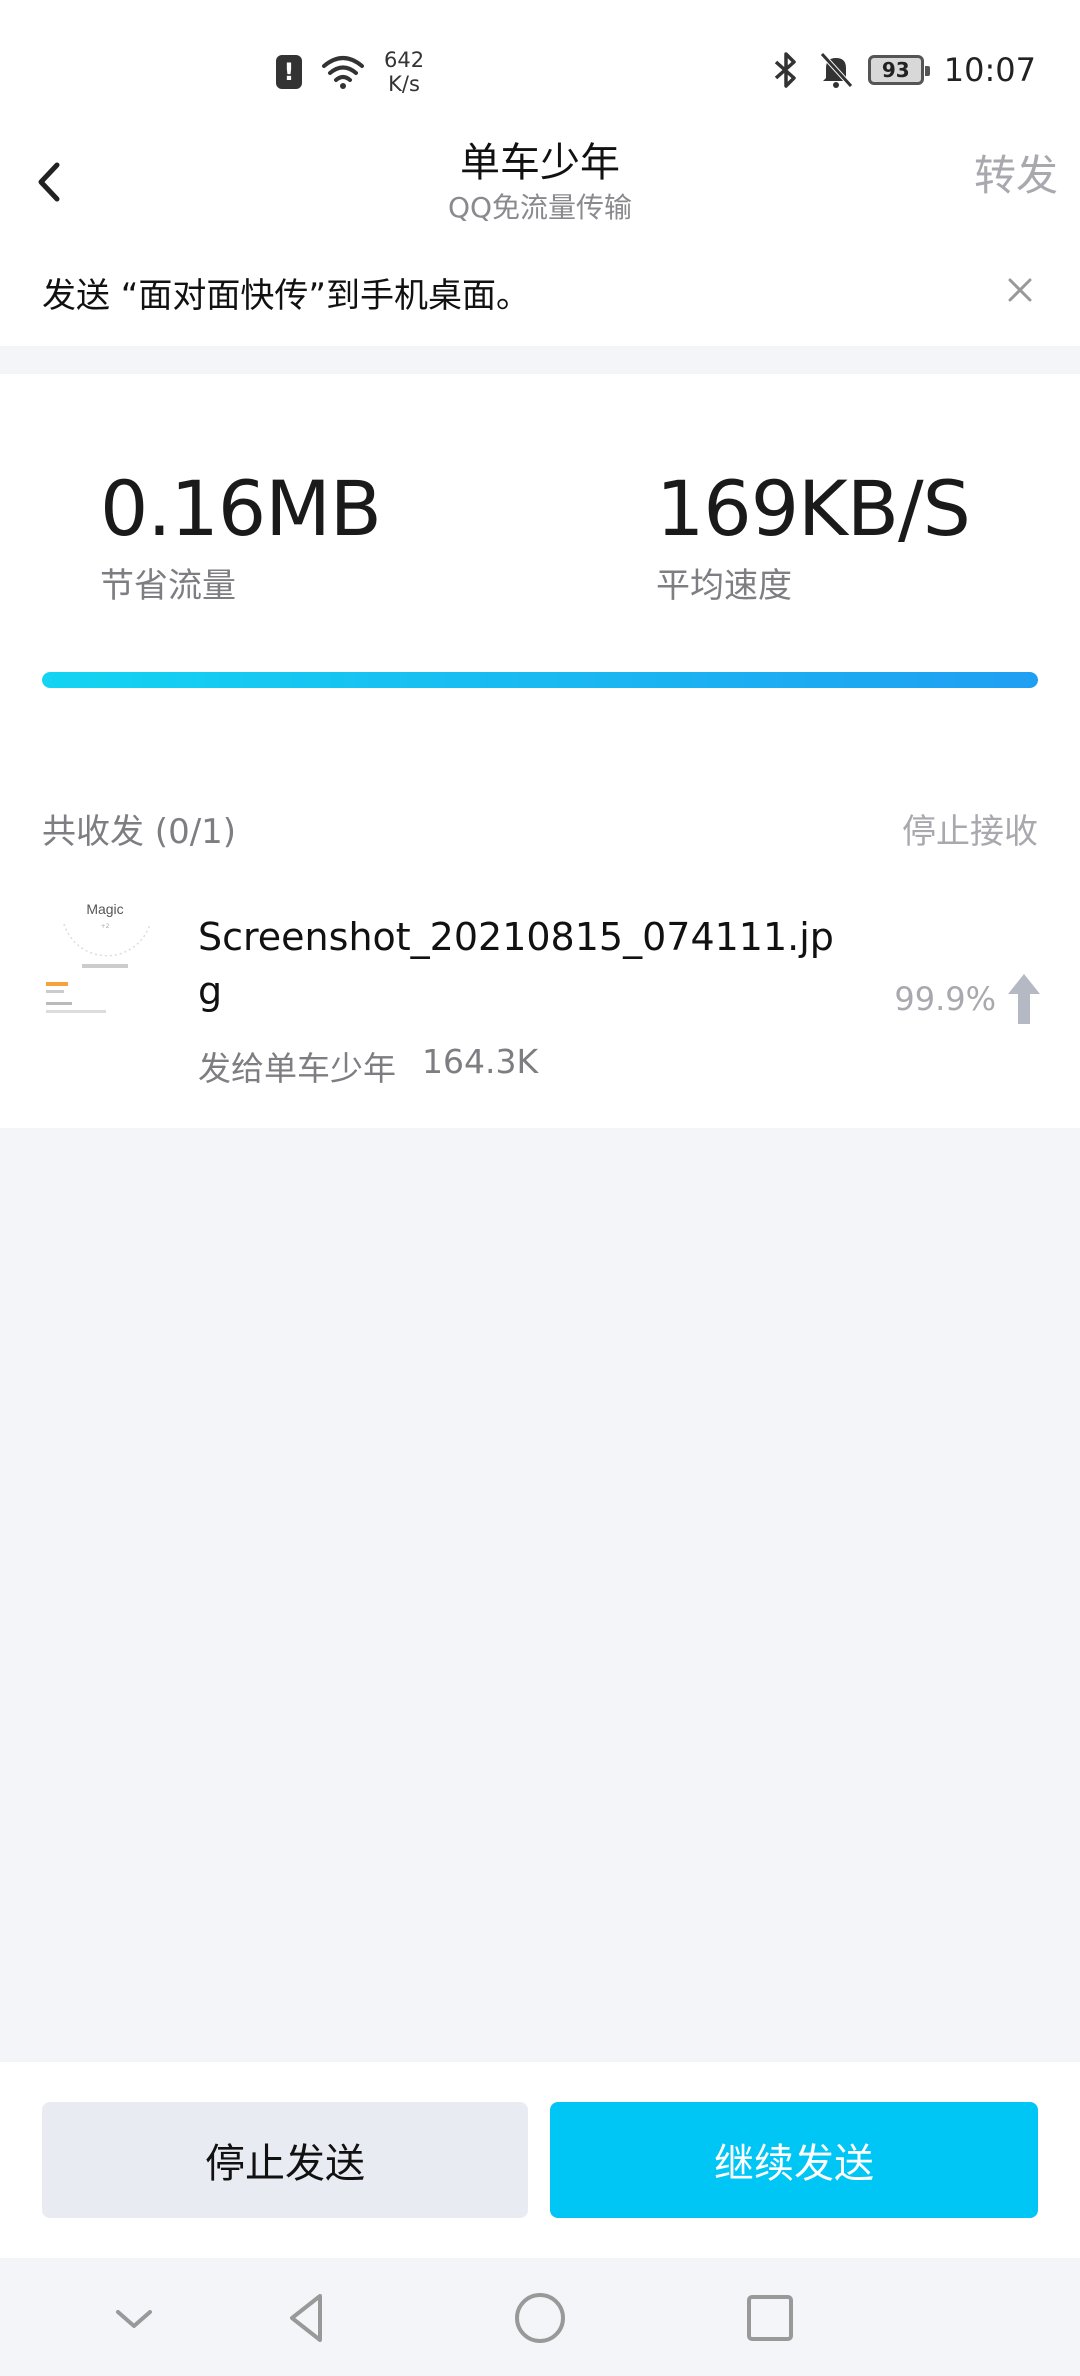 The width and height of the screenshot is (1080, 2376). I want to click on network-speed-unit: K/s, so click(404, 84).